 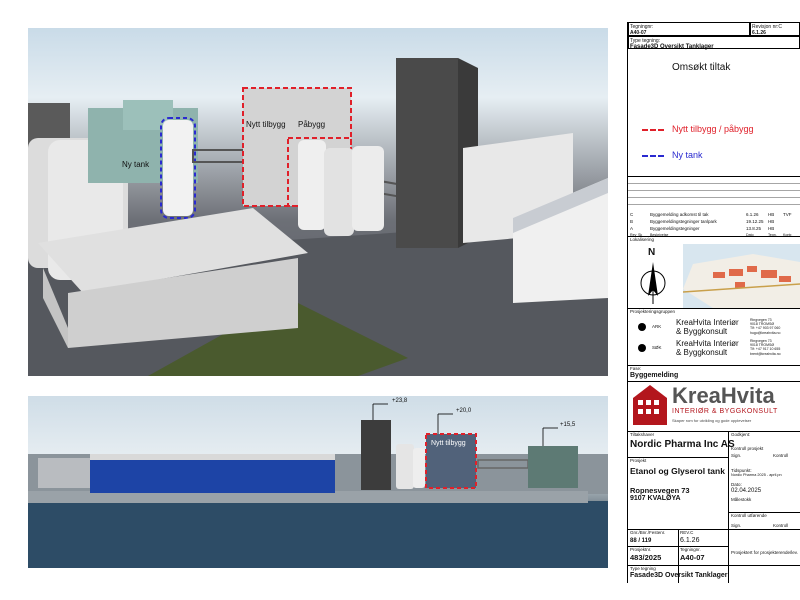 I want to click on rev-b-date: 19.12.25, so click(x=755, y=221).